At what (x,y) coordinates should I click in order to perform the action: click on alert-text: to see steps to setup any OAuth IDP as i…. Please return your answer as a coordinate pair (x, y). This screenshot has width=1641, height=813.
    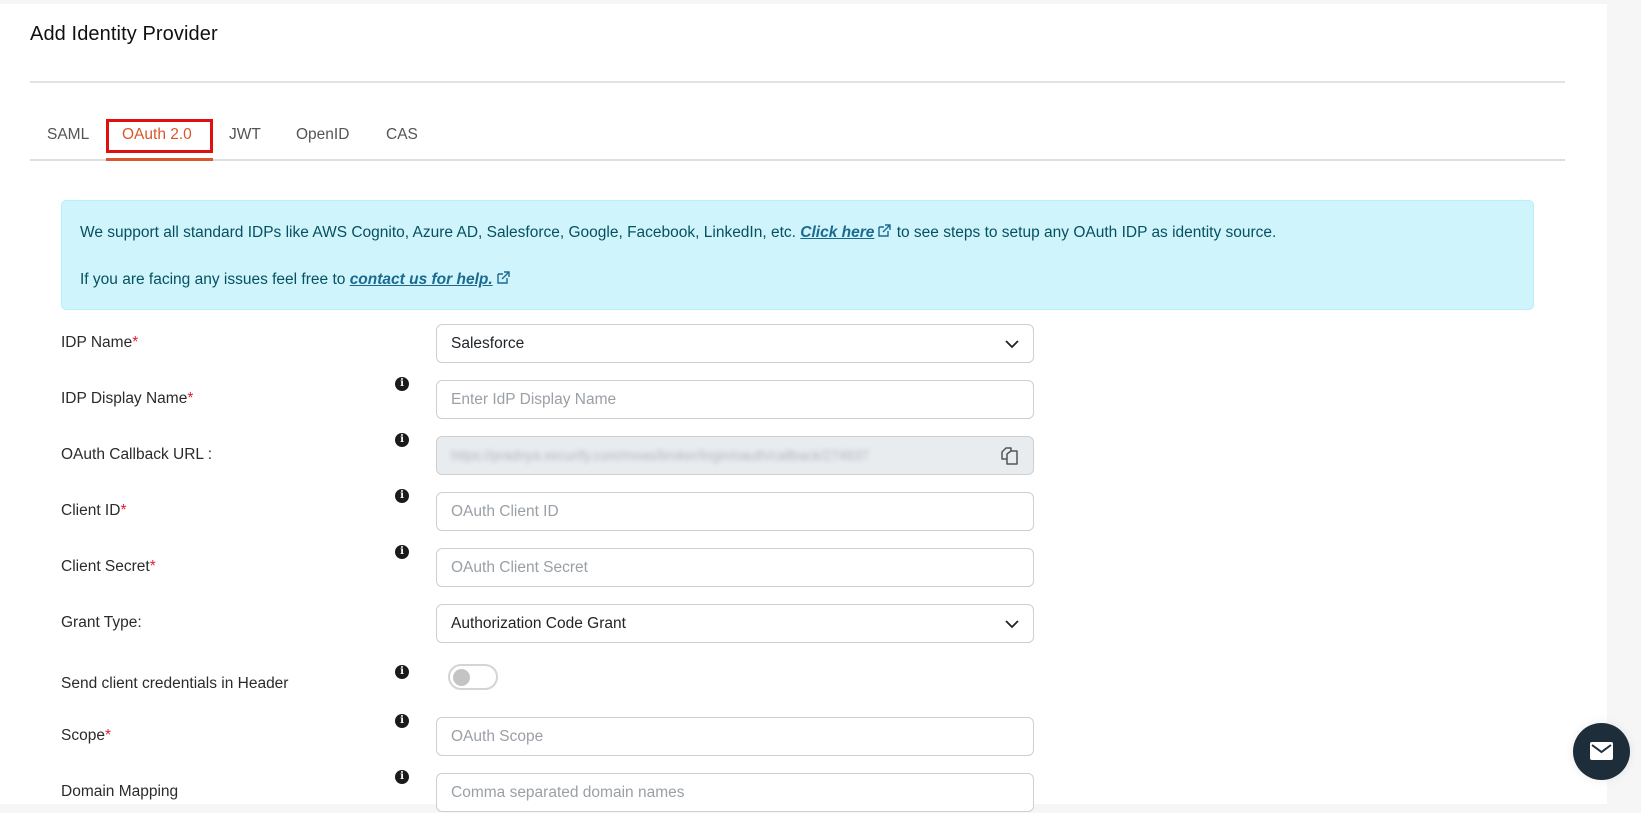
    Looking at the image, I should click on (1086, 232).